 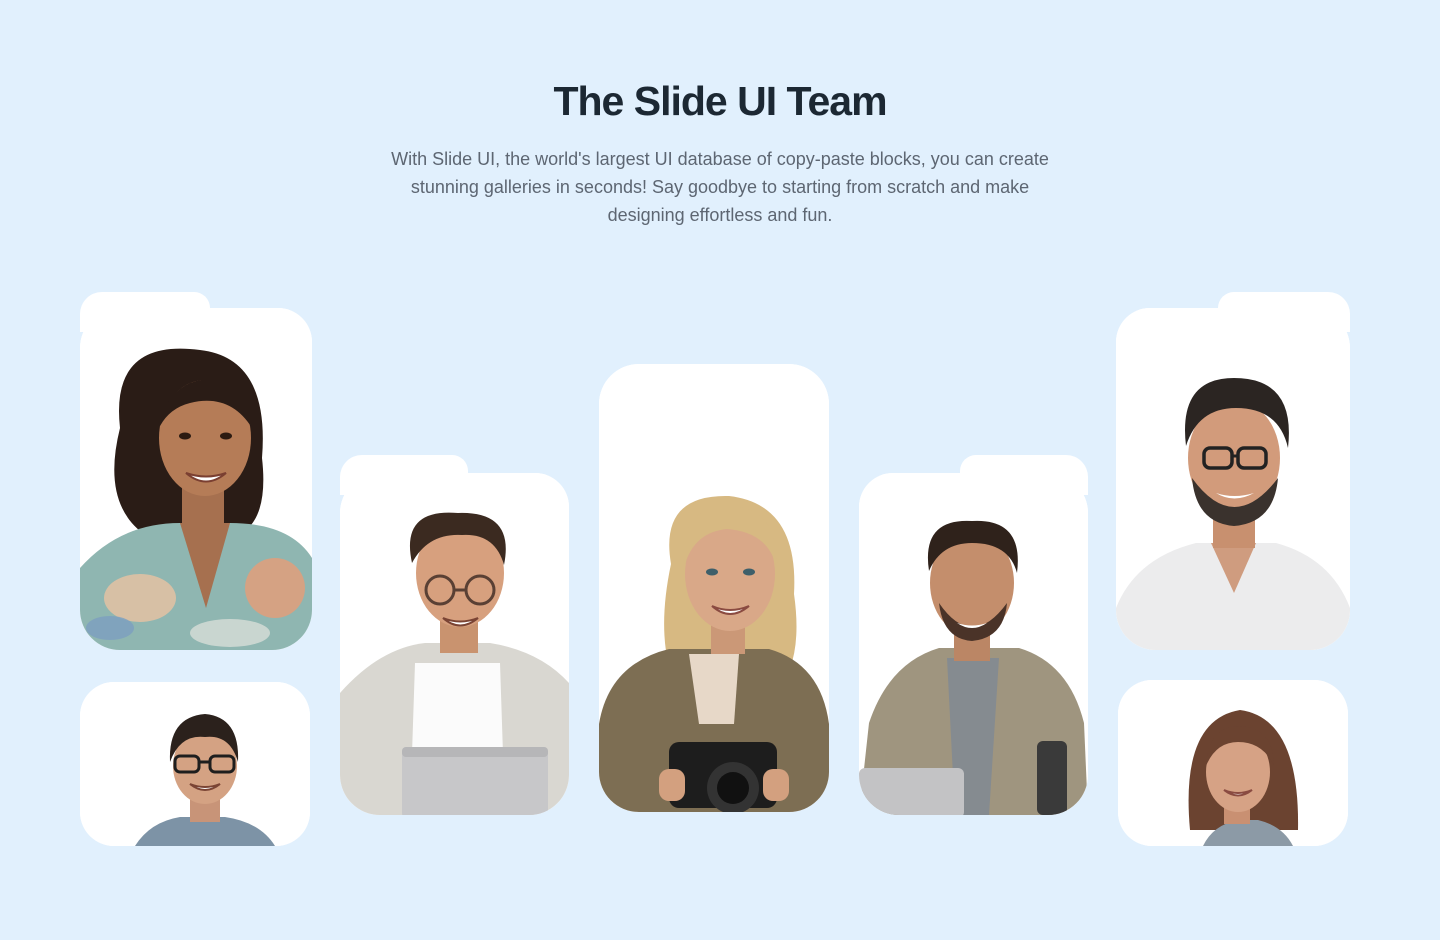 What do you see at coordinates (720, 101) in the screenshot?
I see `section-title: The Slide UI Team` at bounding box center [720, 101].